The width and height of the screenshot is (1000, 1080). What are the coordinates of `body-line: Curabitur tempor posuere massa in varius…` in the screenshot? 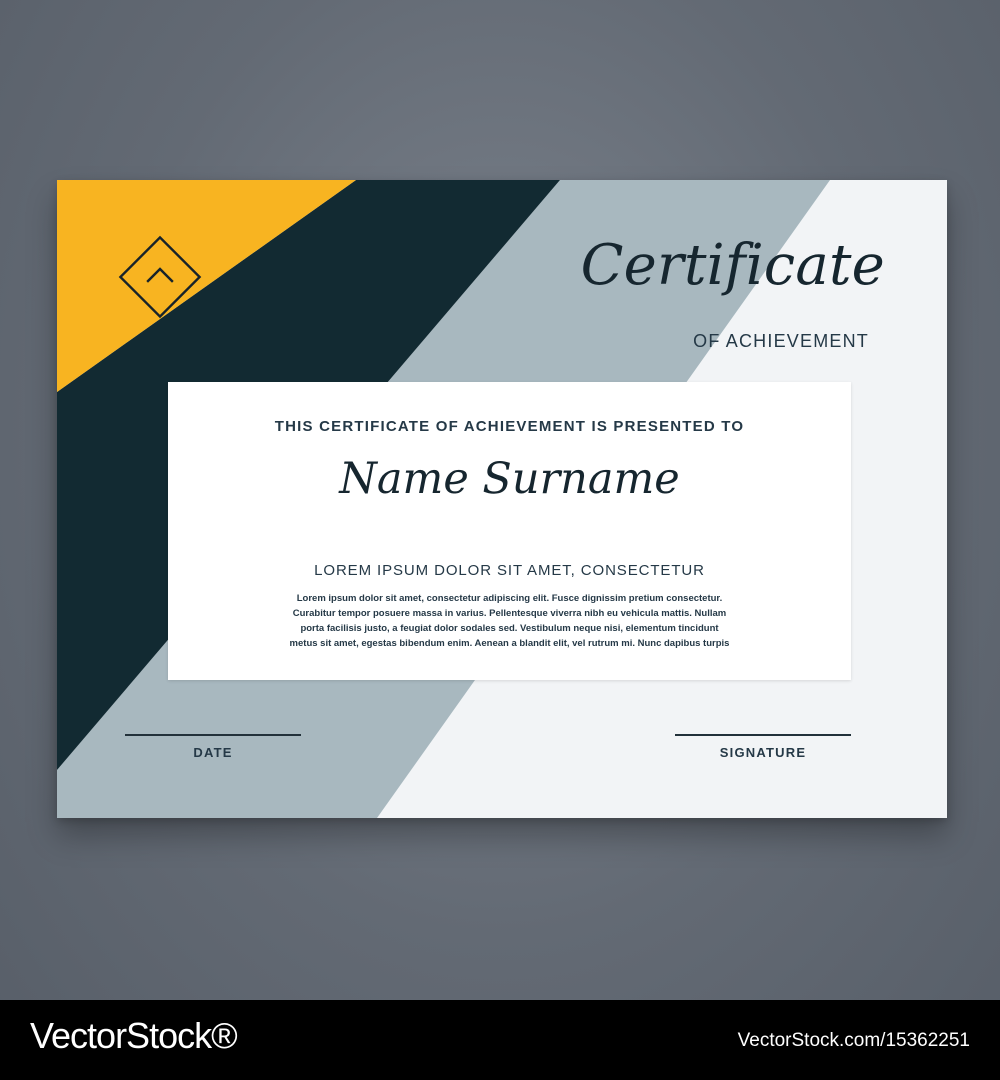 It's located at (509, 613).